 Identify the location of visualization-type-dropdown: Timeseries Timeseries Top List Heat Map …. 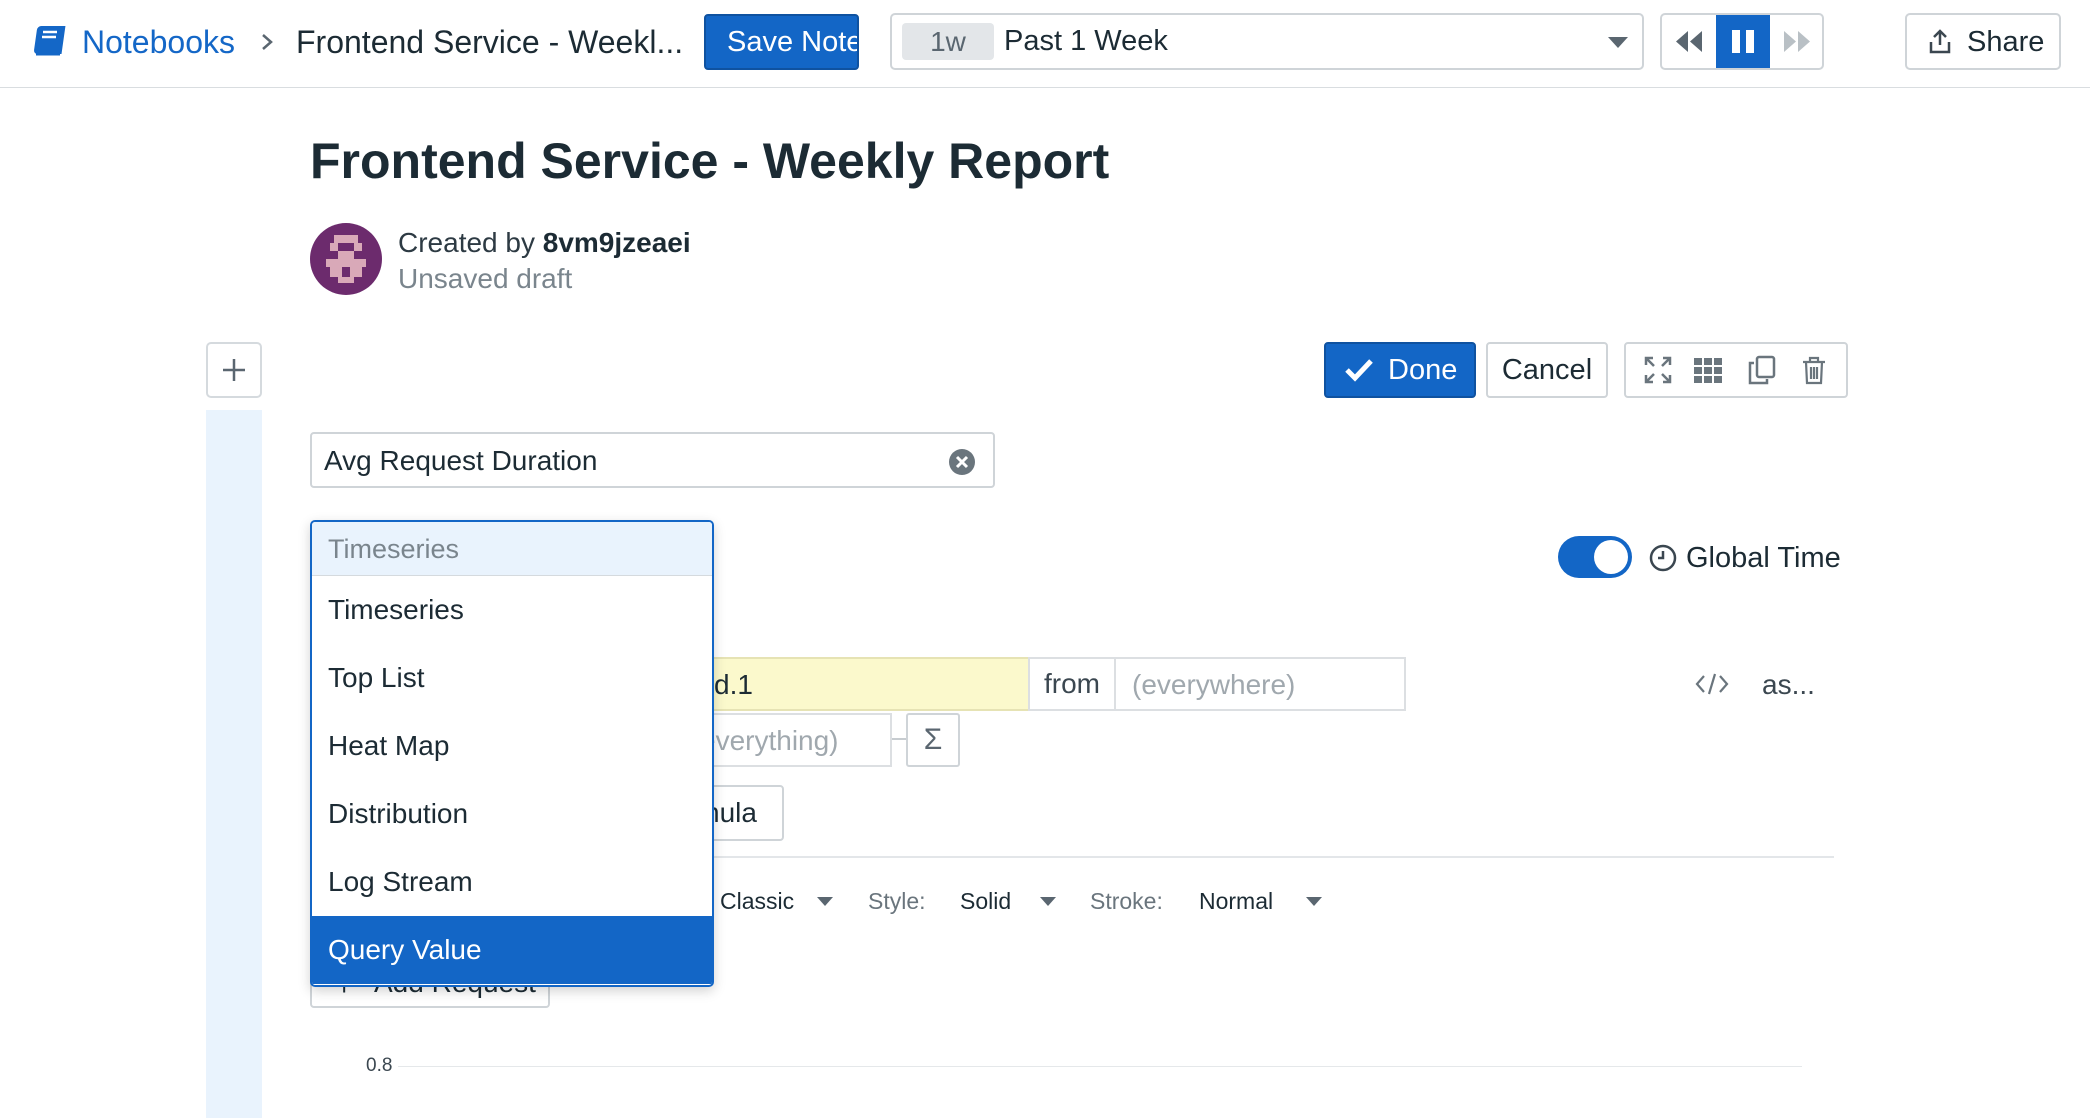
(512, 753).